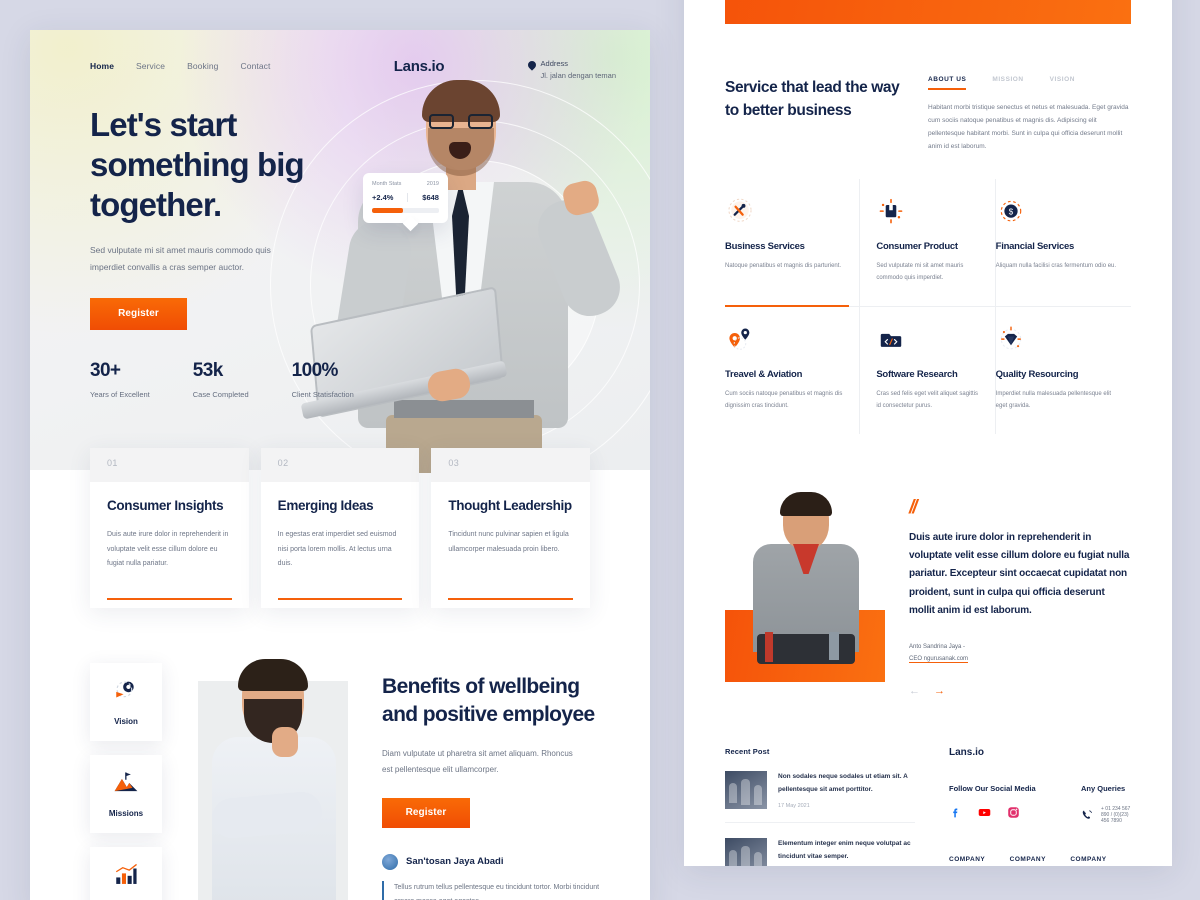 This screenshot has height=900, width=1200. What do you see at coordinates (126, 813) in the screenshot?
I see `benefit-label: Missions` at bounding box center [126, 813].